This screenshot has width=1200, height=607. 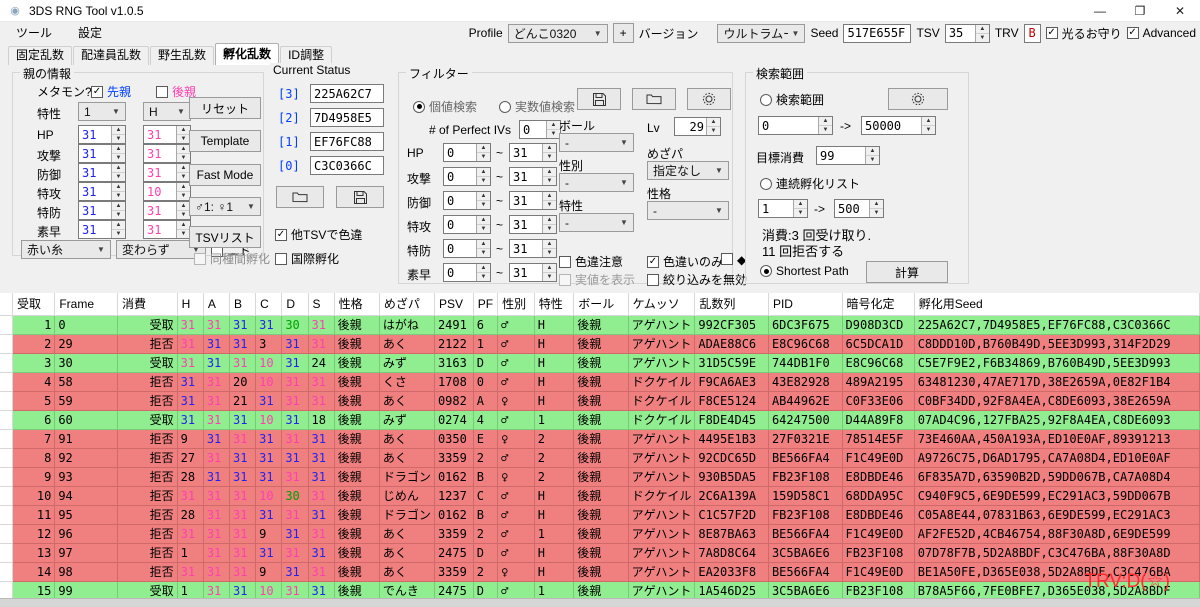 What do you see at coordinates (232, 258) in the screenshot?
I see `same-species-checkbox: 同種間孵化` at bounding box center [232, 258].